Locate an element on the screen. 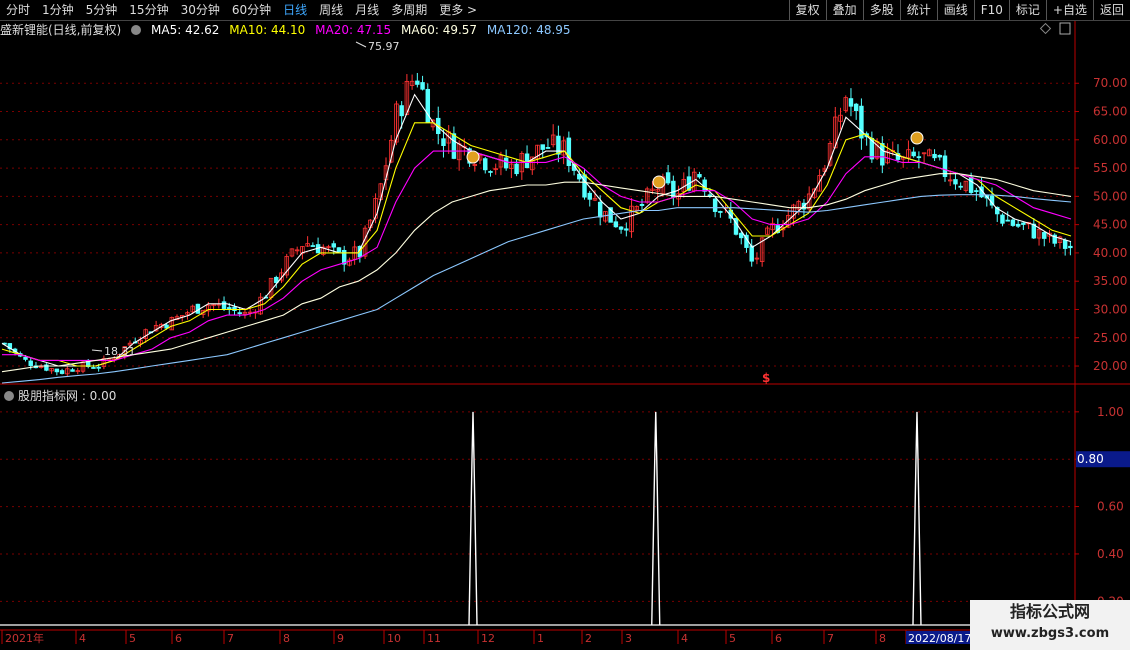  toolbar-button-4: 画线 is located at coordinates (955, 10).